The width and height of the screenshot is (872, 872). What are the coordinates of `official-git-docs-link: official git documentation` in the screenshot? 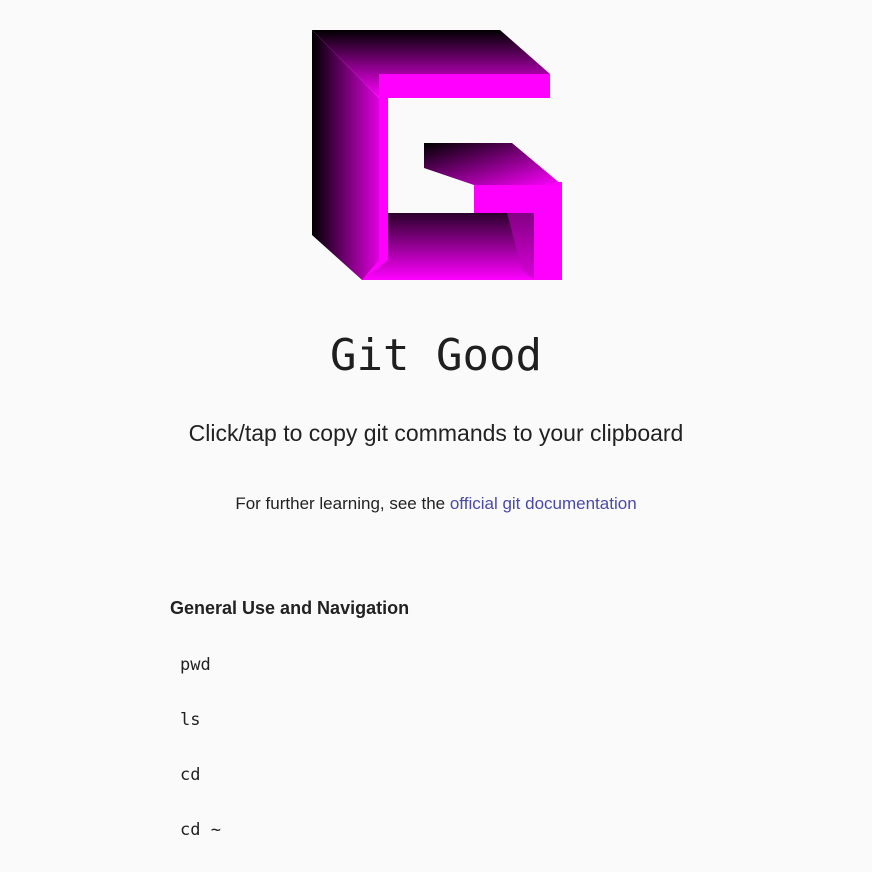 It's located at (543, 503).